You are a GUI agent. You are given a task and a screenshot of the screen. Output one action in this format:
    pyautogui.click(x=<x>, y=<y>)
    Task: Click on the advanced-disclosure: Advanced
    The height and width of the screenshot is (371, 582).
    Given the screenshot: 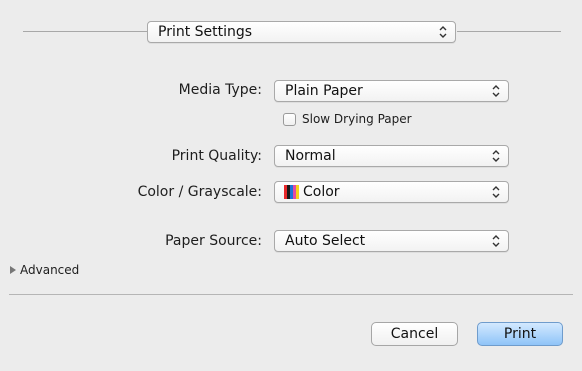 What is the action you would take?
    pyautogui.click(x=65, y=270)
    